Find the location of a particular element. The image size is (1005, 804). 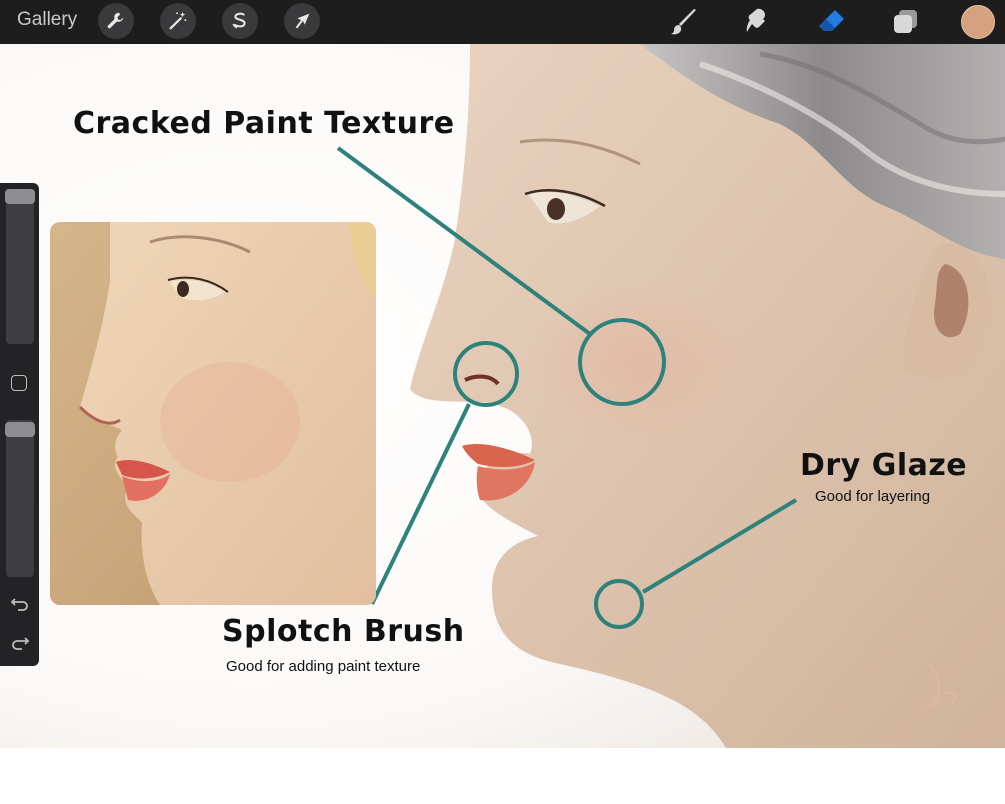

opacity-slider is located at coordinates (20, 498).